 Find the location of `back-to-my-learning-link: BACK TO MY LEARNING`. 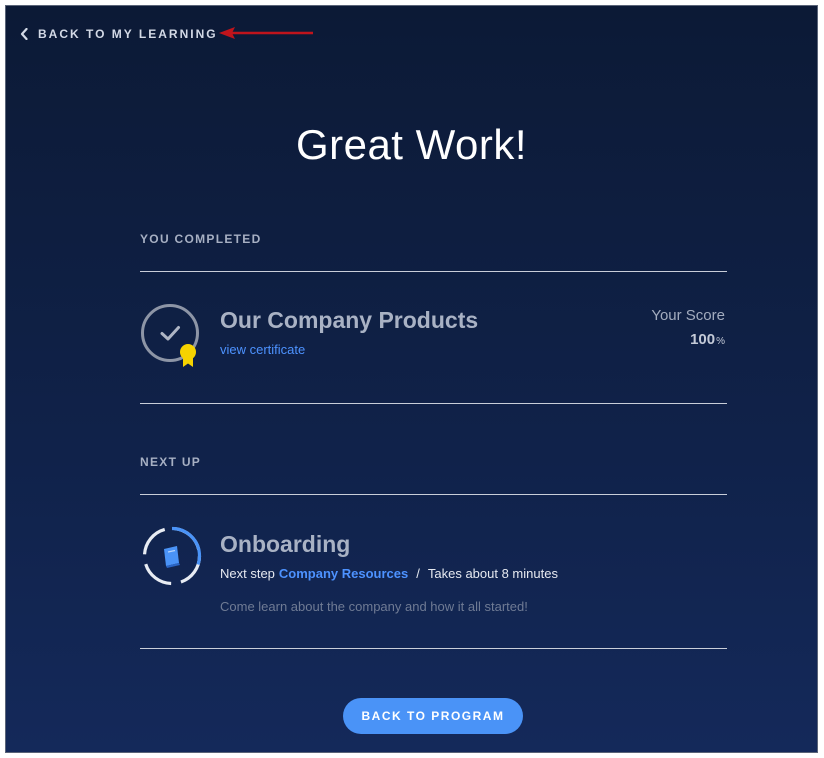

back-to-my-learning-link: BACK TO MY LEARNING is located at coordinates (119, 34).